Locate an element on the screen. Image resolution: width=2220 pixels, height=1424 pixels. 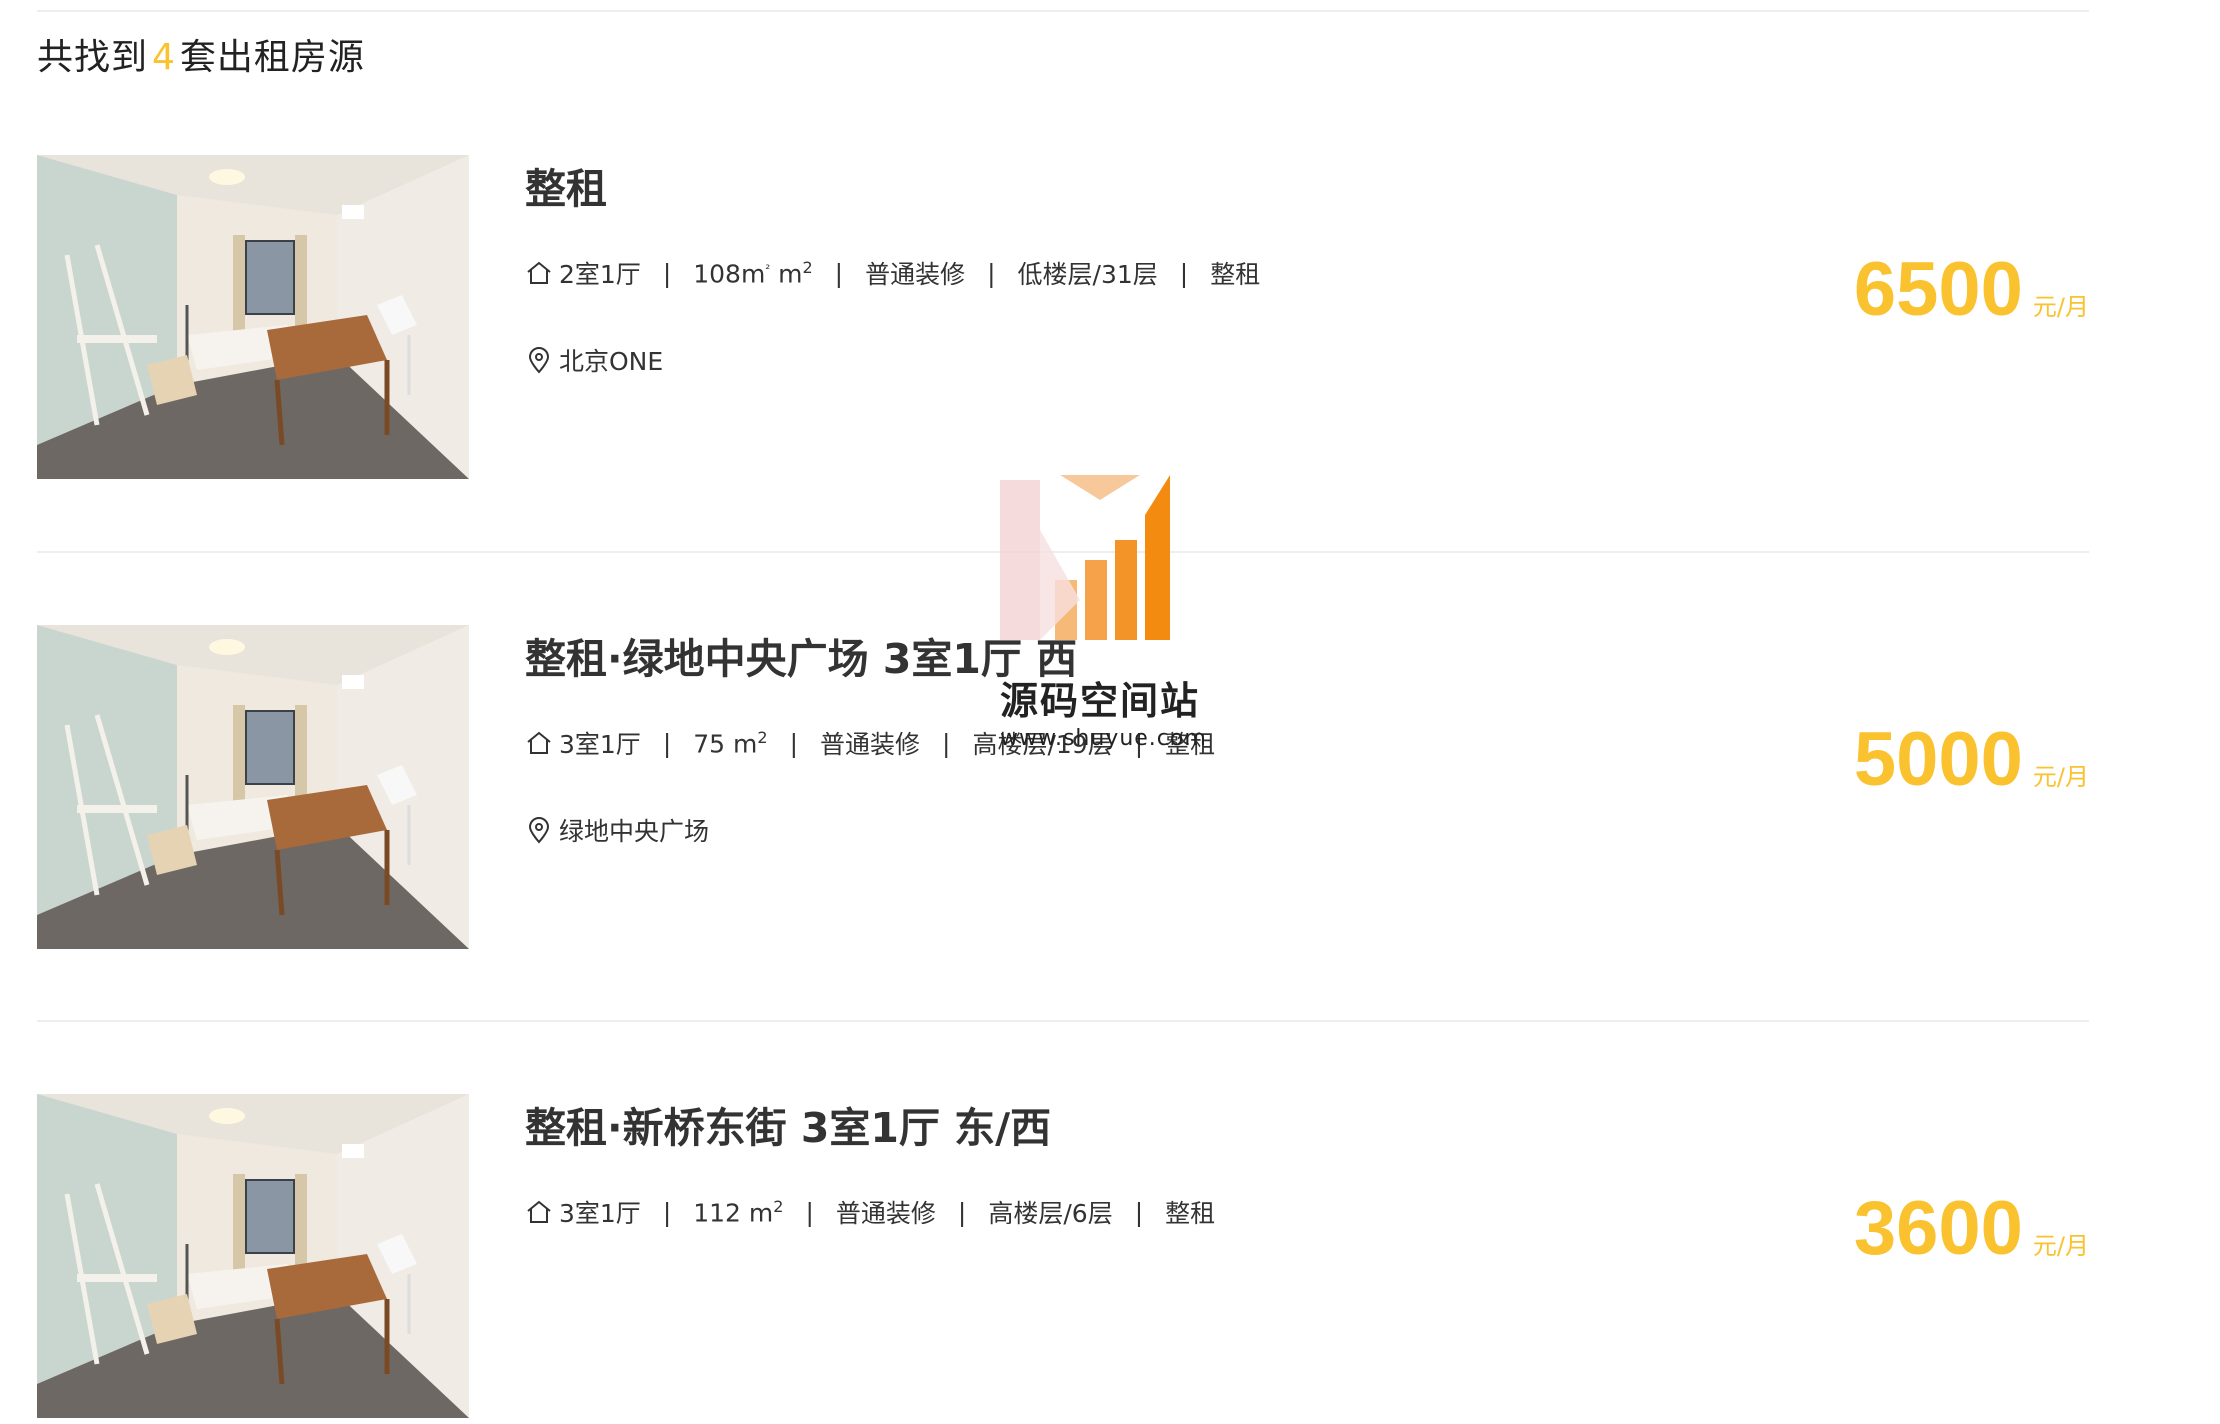
count-number: 4 is located at coordinates (164, 57).